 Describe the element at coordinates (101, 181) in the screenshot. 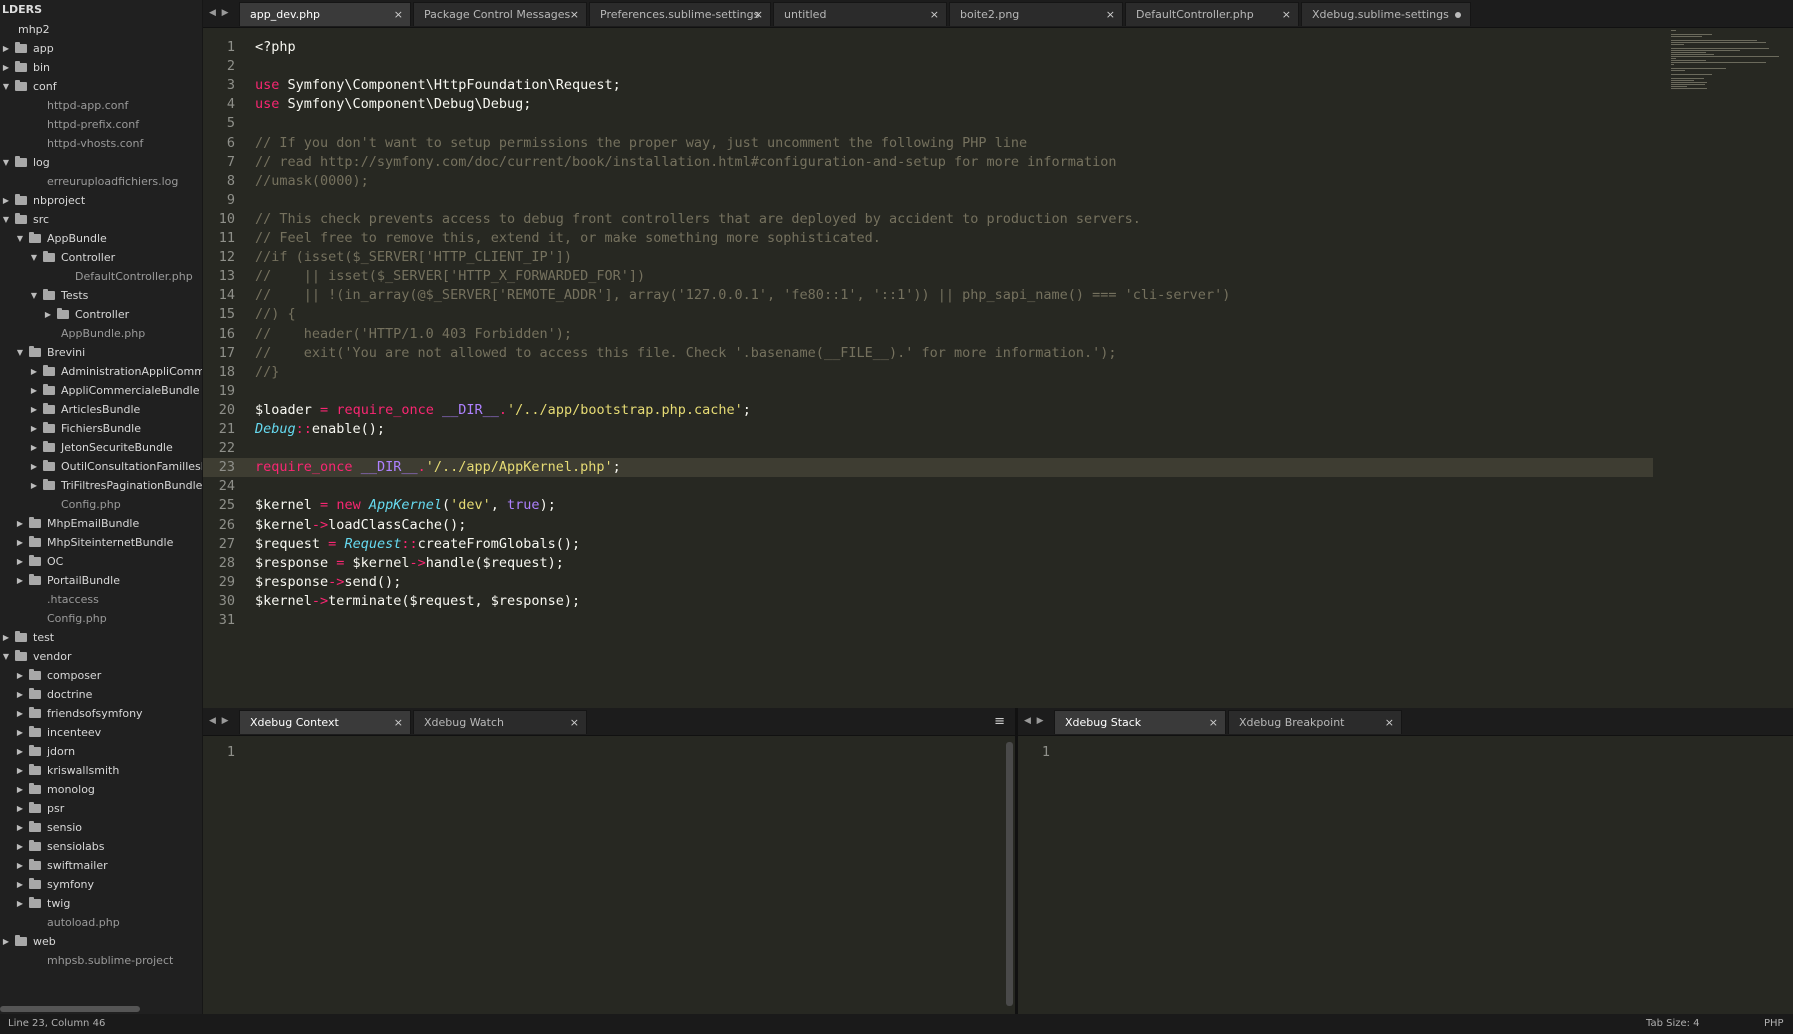

I see `sidebar-file-item: erreuruploadfichiers.log` at that location.